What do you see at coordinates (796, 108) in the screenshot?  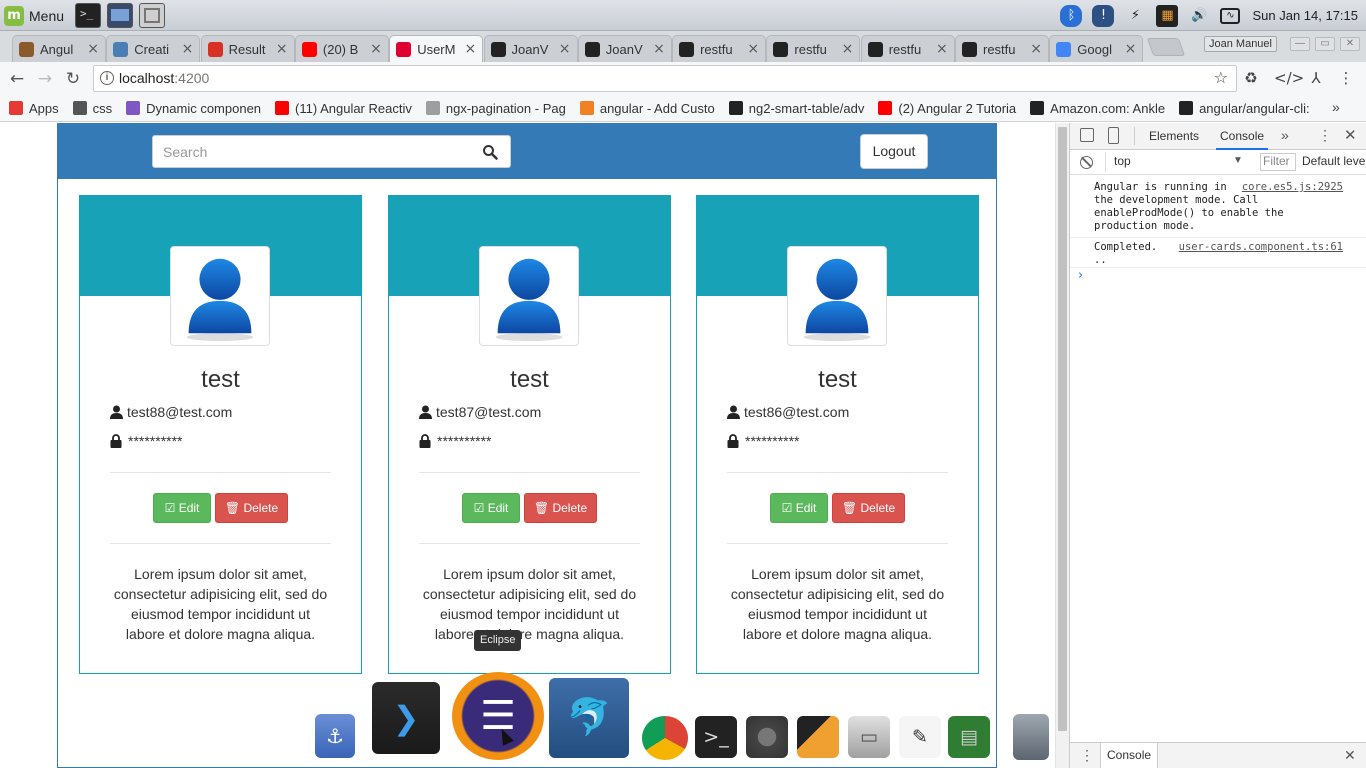 I see `bookmark-item: ng2-smart-table/adv` at bounding box center [796, 108].